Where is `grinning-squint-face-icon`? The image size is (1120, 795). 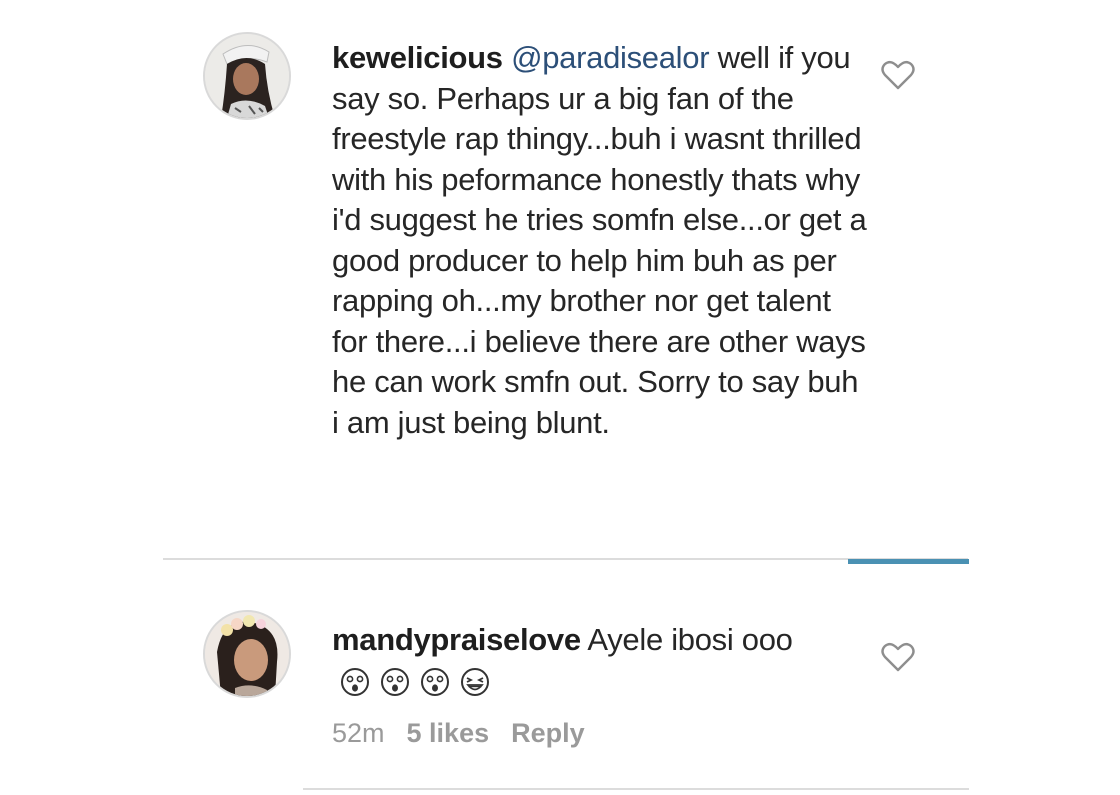 grinning-squint-face-icon is located at coordinates (475, 681).